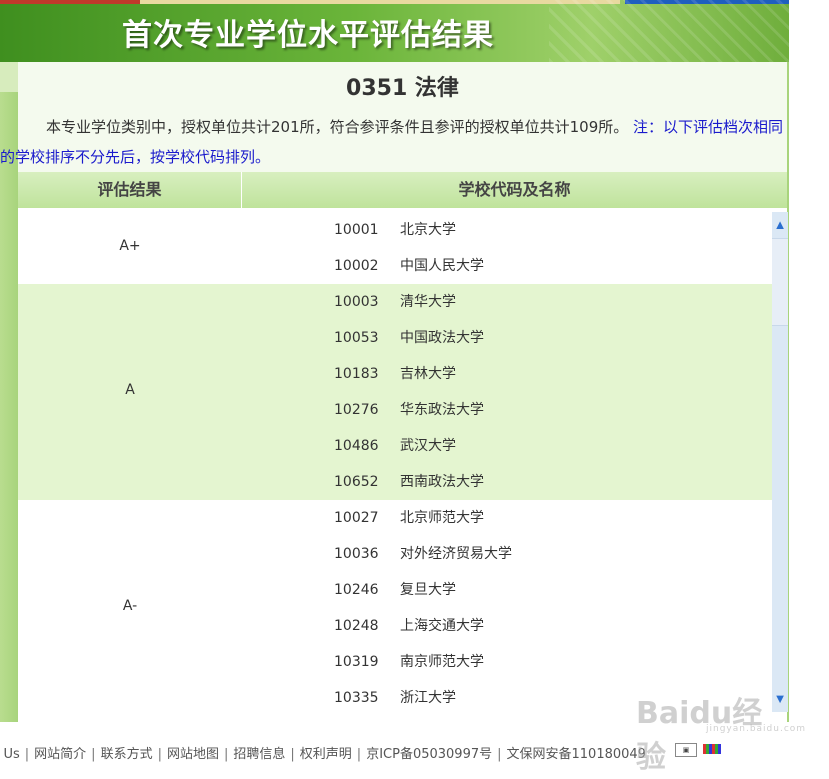 The width and height of the screenshot is (829, 779). I want to click on chevron-up-icon: ▲, so click(780, 225).